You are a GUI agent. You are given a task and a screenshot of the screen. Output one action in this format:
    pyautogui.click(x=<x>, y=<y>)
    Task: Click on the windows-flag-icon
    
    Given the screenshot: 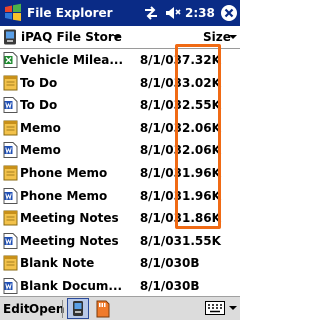 What is the action you would take?
    pyautogui.click(x=13, y=13)
    